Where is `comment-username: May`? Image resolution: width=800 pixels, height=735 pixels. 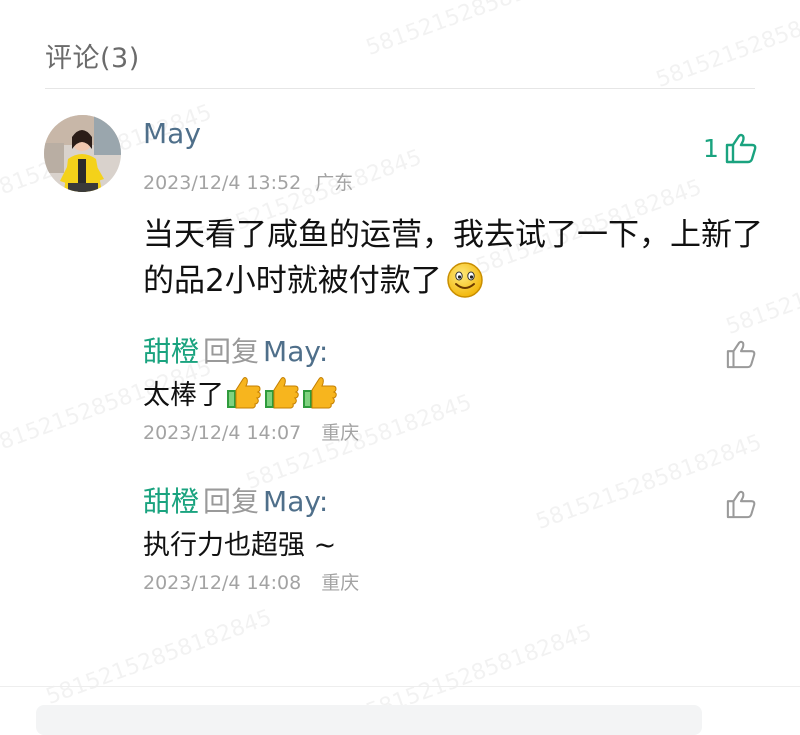
comment-username: May is located at coordinates (172, 133).